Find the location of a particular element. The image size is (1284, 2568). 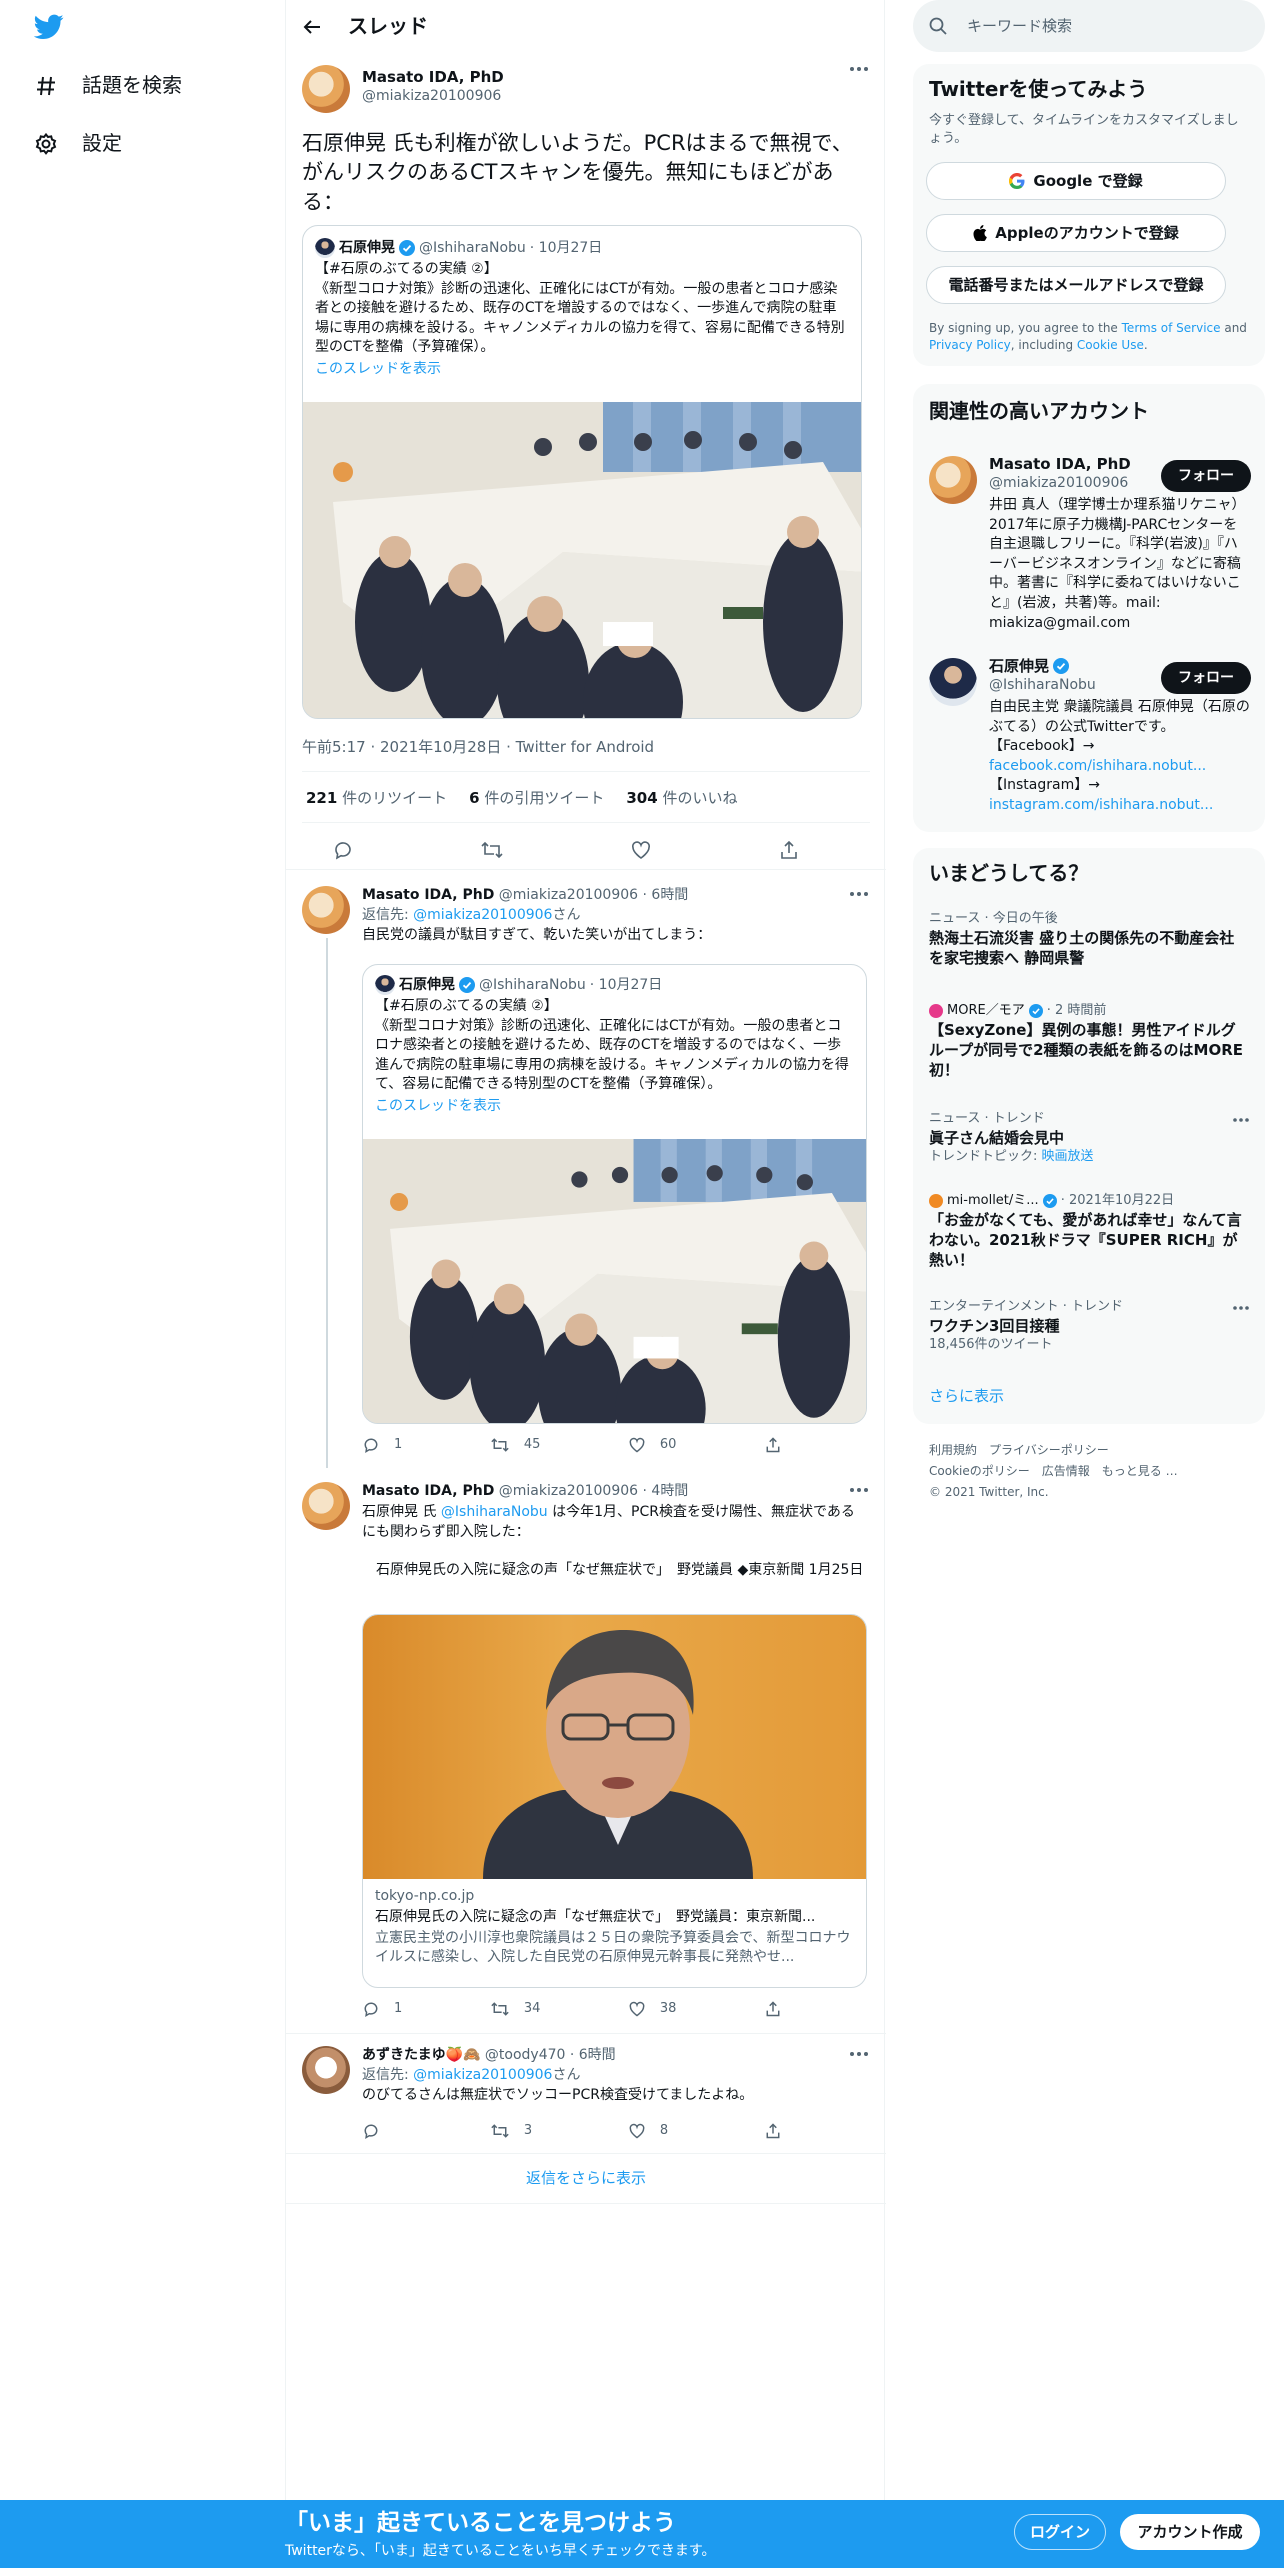

search-input: キーワード検索 is located at coordinates (1019, 26).